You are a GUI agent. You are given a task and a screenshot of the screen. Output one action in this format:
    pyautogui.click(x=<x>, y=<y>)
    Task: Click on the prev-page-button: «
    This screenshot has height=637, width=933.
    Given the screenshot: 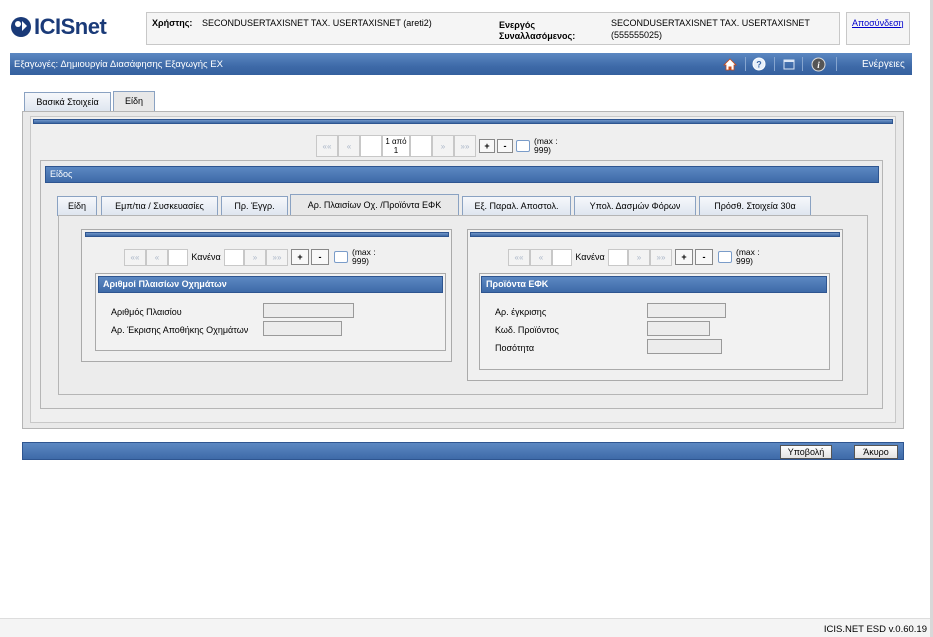 What is the action you would take?
    pyautogui.click(x=349, y=146)
    